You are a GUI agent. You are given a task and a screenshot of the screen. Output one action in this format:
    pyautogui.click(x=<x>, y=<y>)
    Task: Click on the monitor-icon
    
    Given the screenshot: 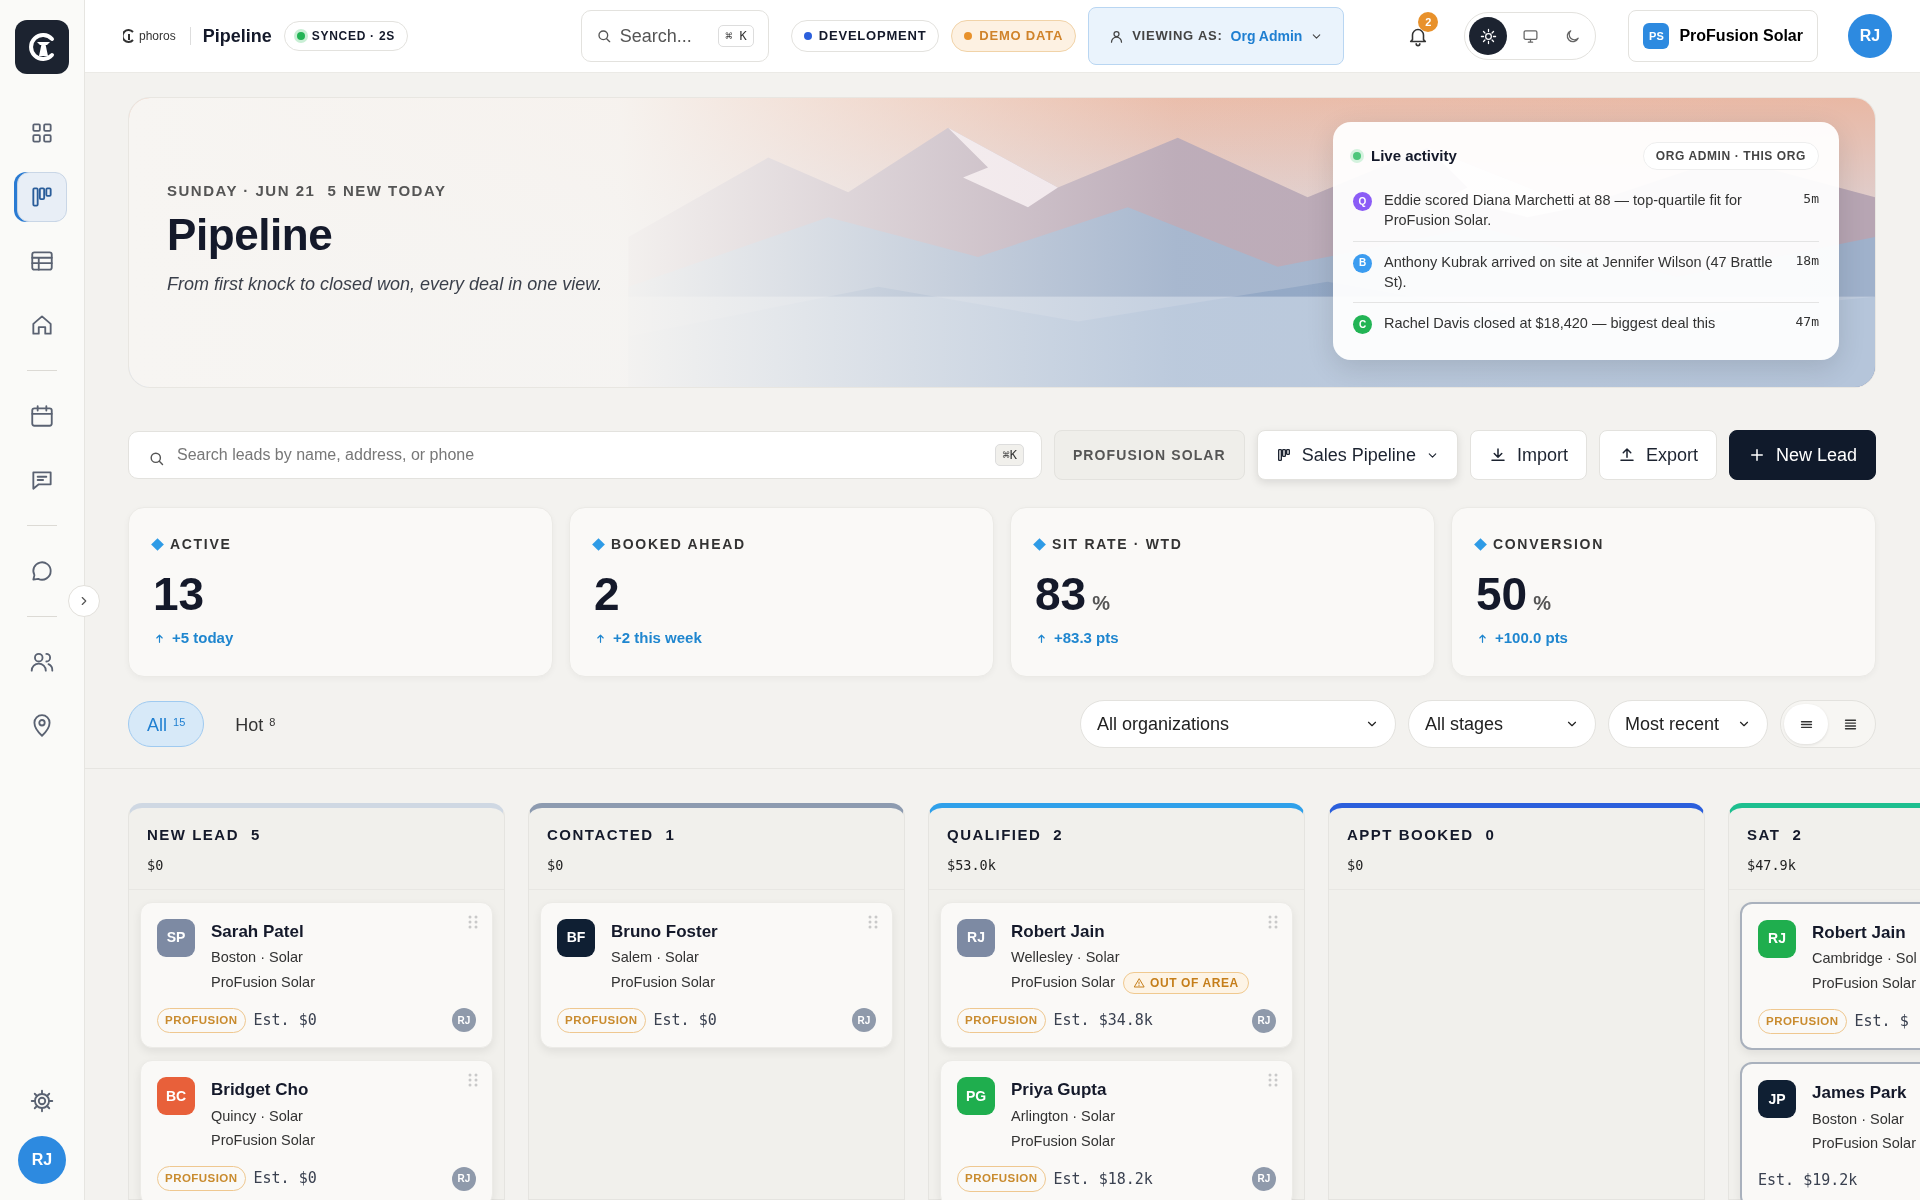 What is the action you would take?
    pyautogui.click(x=1530, y=36)
    